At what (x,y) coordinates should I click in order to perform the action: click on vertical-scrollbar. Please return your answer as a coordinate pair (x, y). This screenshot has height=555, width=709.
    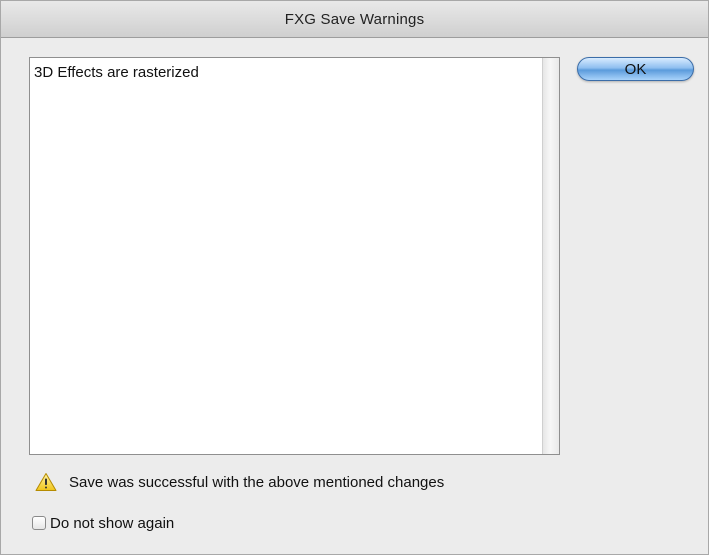
    Looking at the image, I should click on (550, 256).